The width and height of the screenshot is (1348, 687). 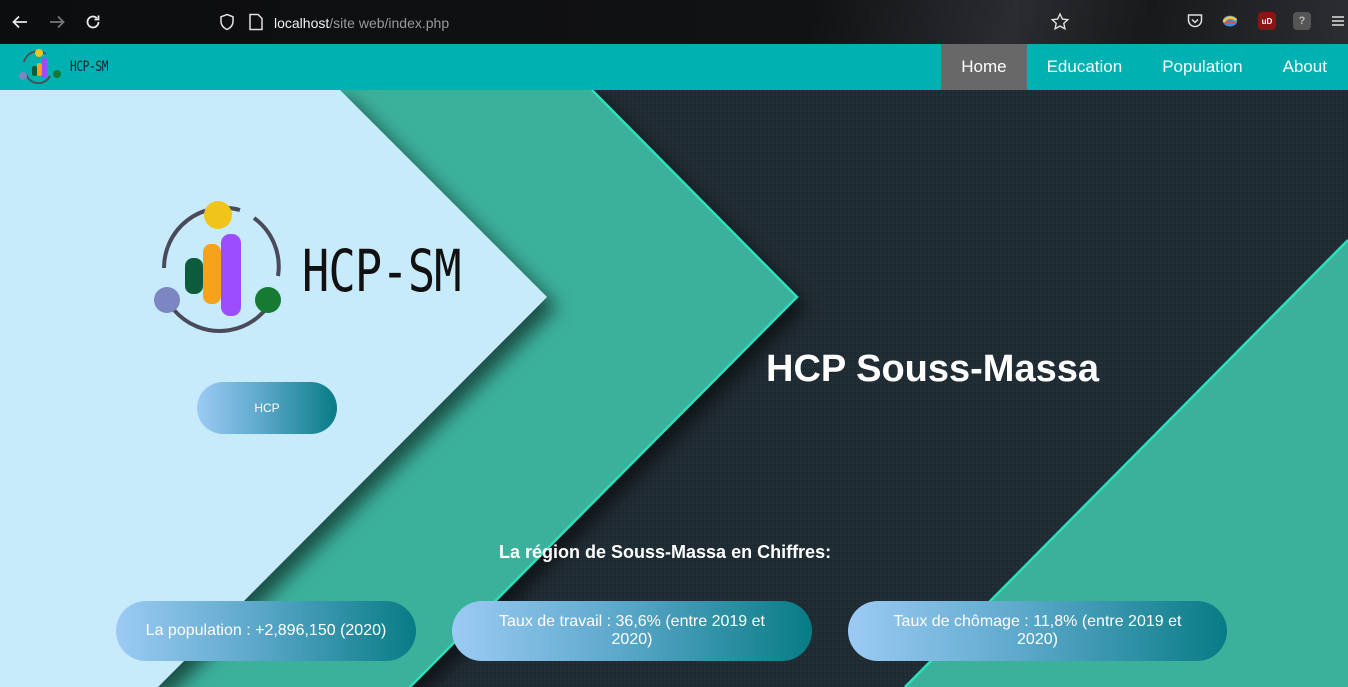 What do you see at coordinates (1230, 21) in the screenshot?
I see `extension-icon` at bounding box center [1230, 21].